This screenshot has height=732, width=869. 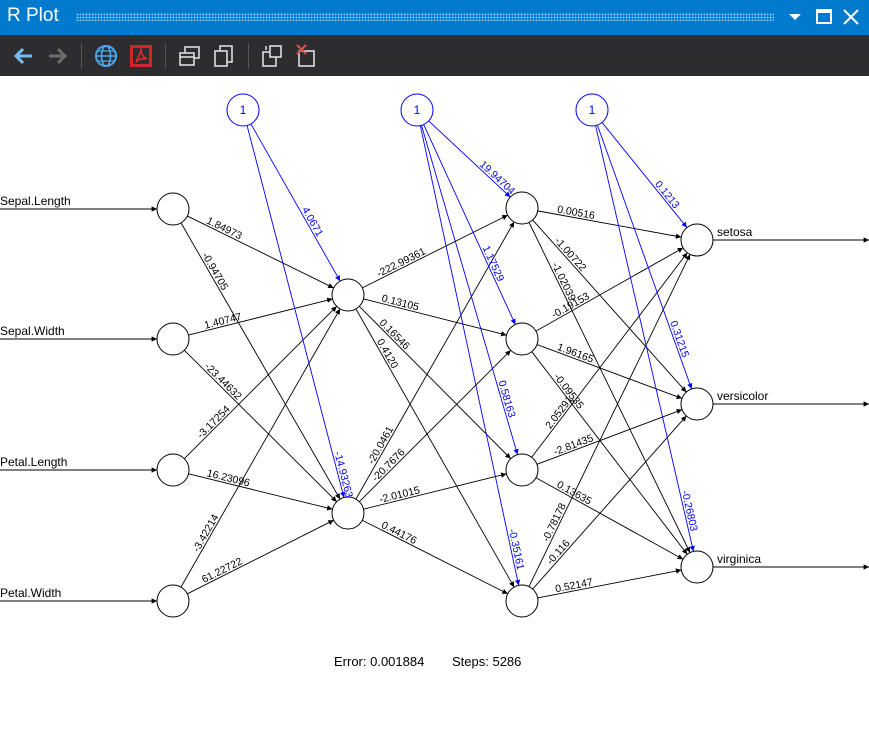 I want to click on bias-output-weight-label: 0.1213, so click(x=667, y=195).